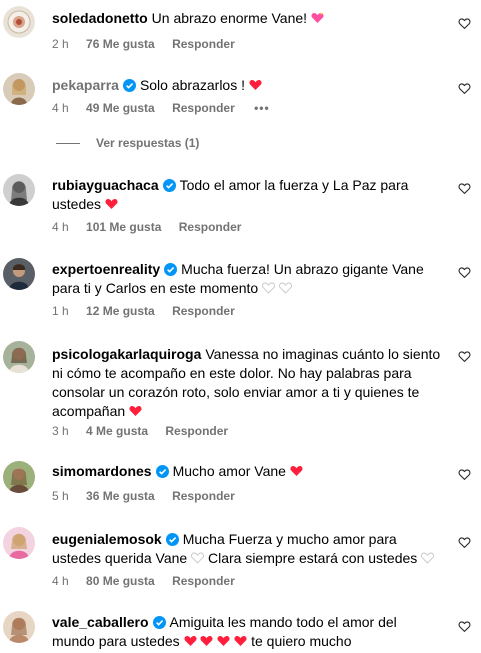 This screenshot has width=481, height=653. Describe the element at coordinates (102, 471) in the screenshot. I see `username: simomardones` at that location.